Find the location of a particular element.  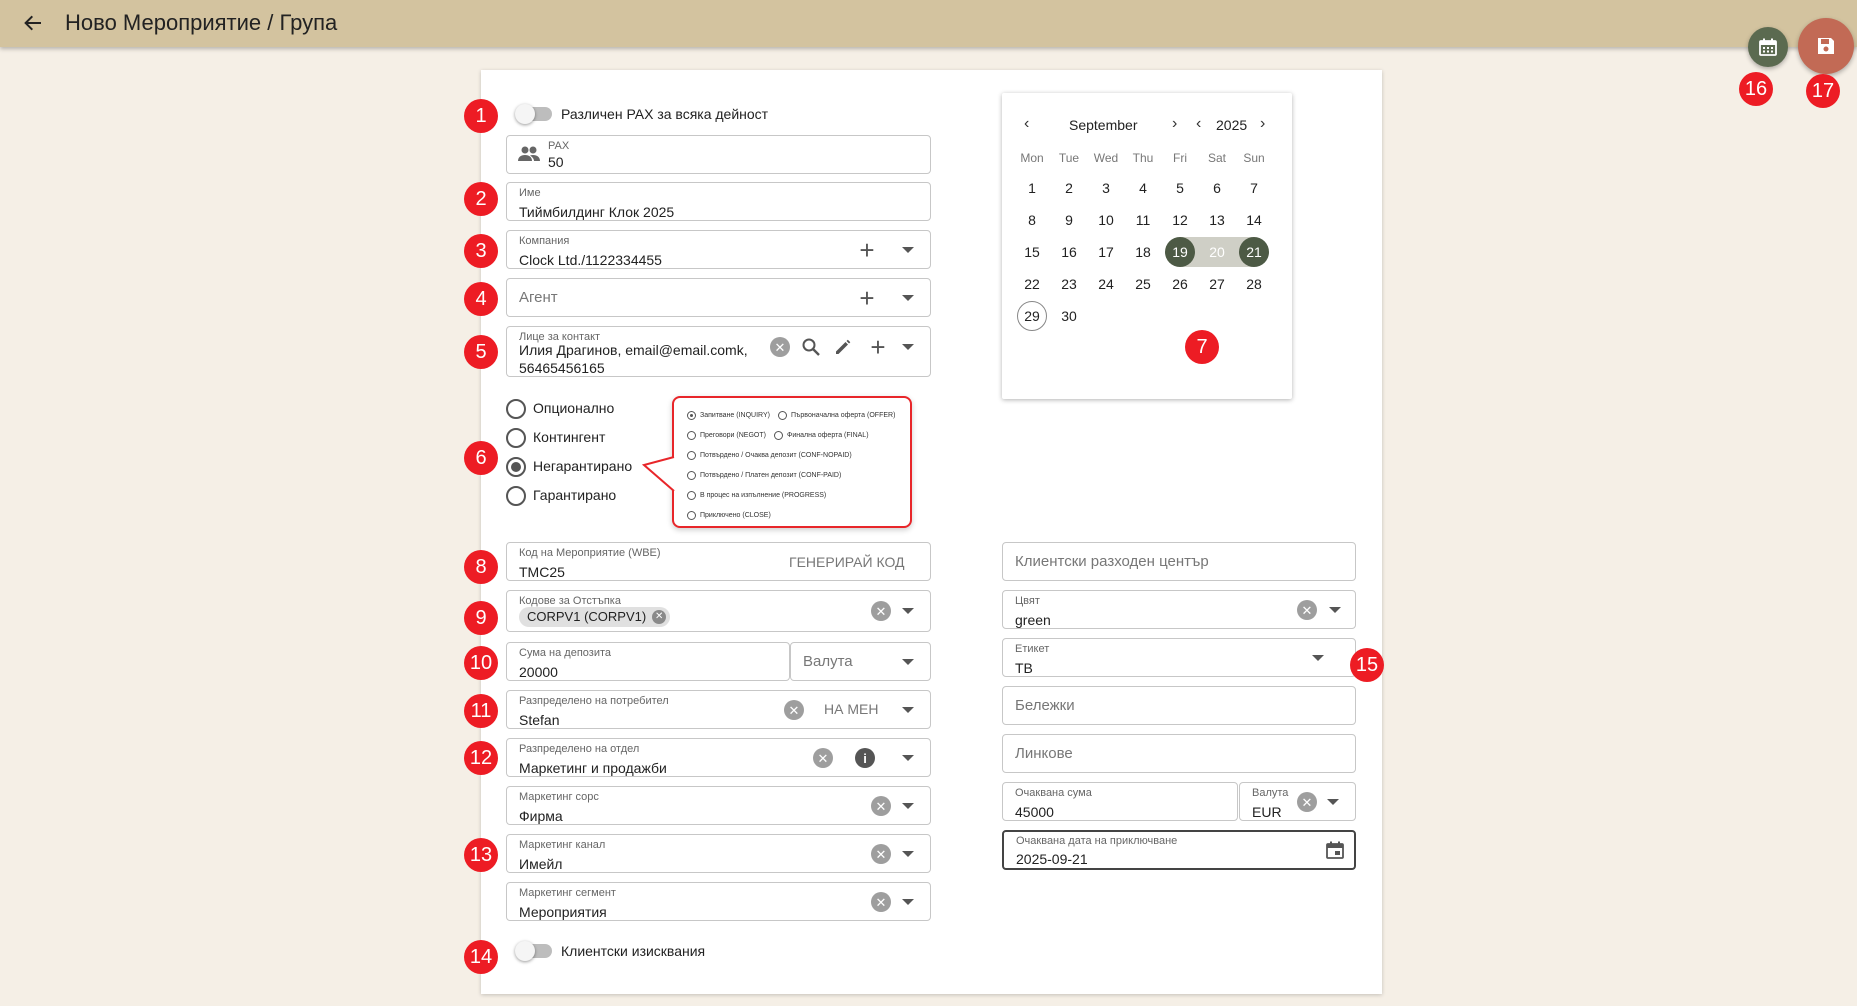

calendar-day: 24 is located at coordinates (1106, 284).